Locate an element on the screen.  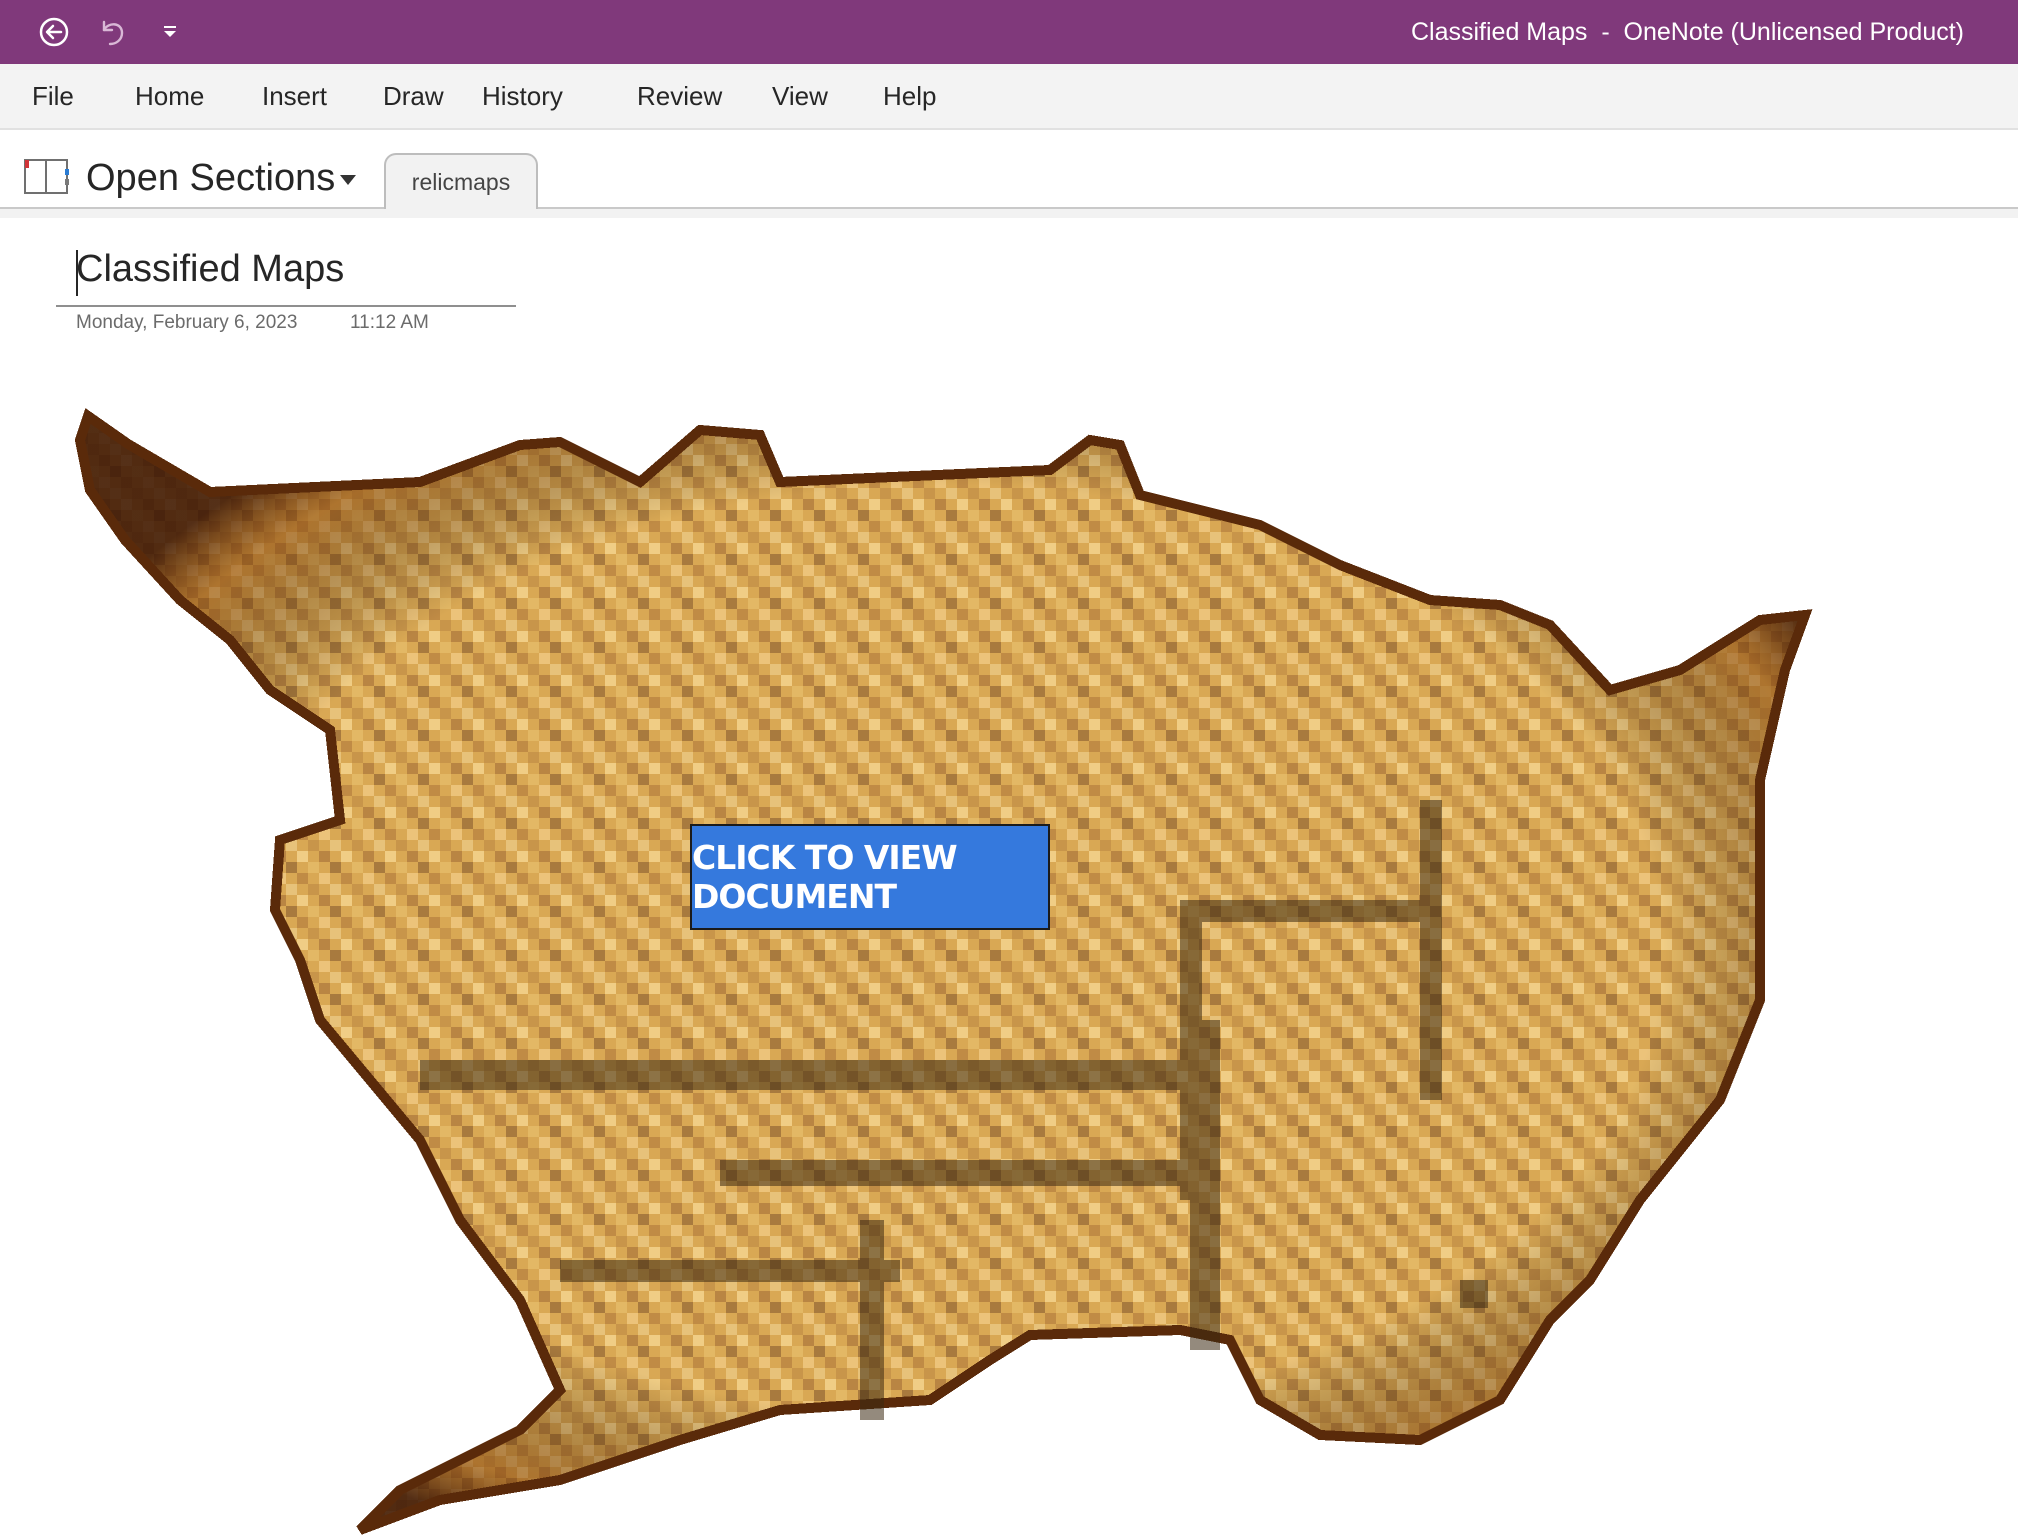
tab-history: History is located at coordinates (522, 96).